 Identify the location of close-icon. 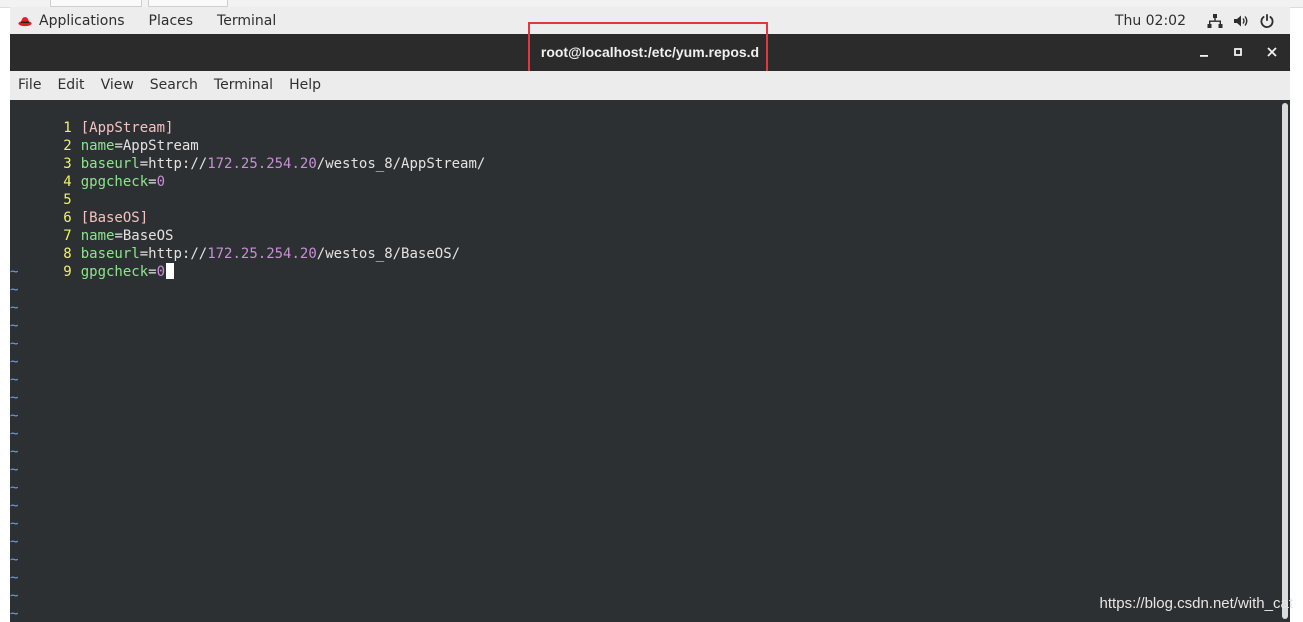
(1272, 52).